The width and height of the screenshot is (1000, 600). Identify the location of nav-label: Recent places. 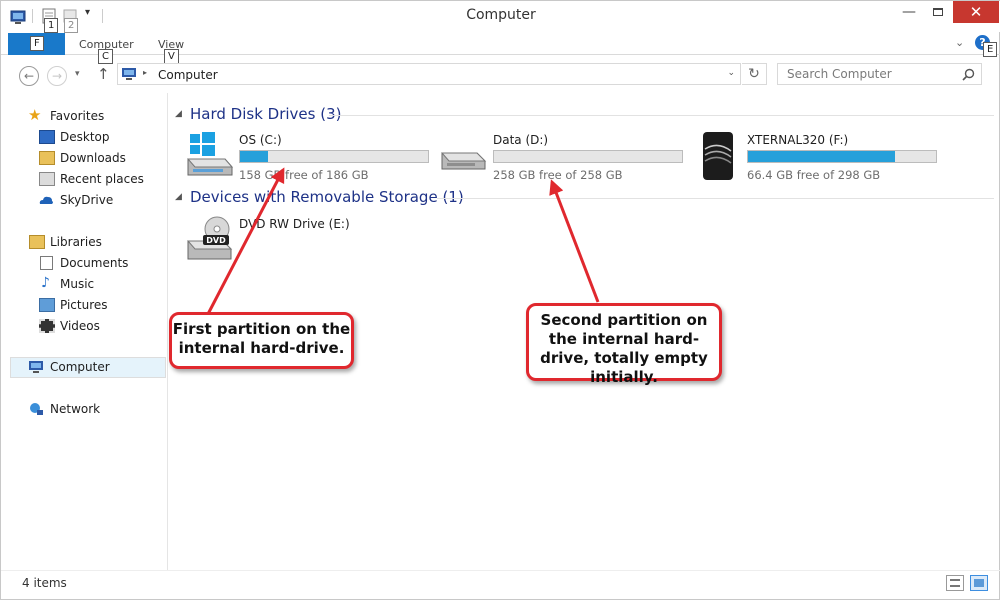
(102, 179).